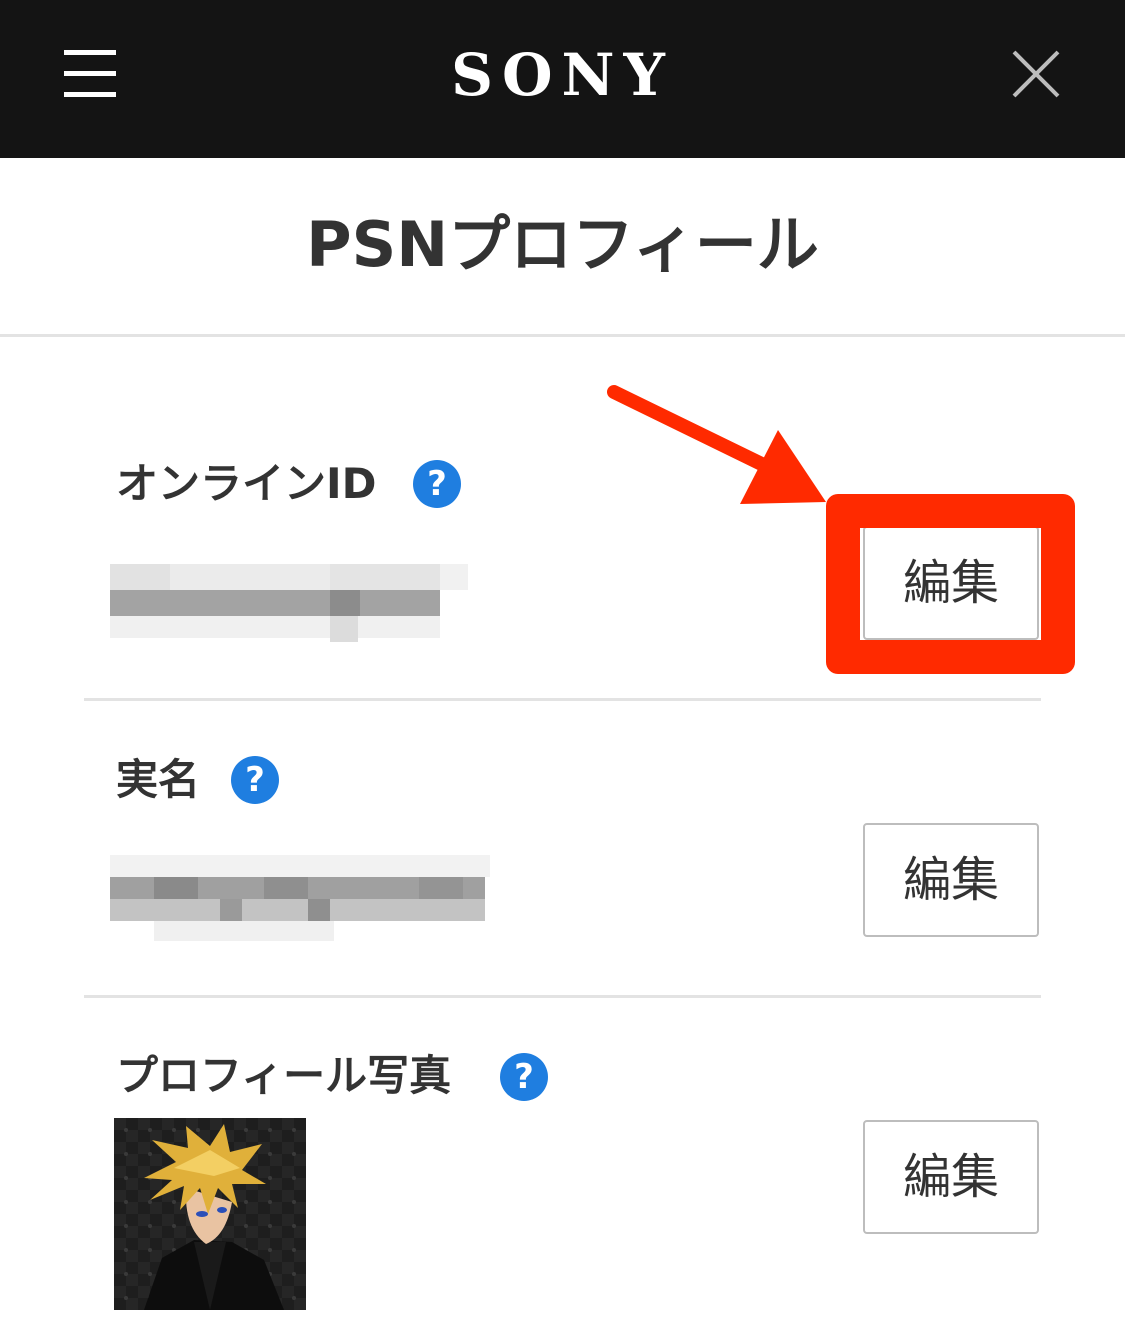  Describe the element at coordinates (730, 460) in the screenshot. I see `annotation-arrow` at that location.